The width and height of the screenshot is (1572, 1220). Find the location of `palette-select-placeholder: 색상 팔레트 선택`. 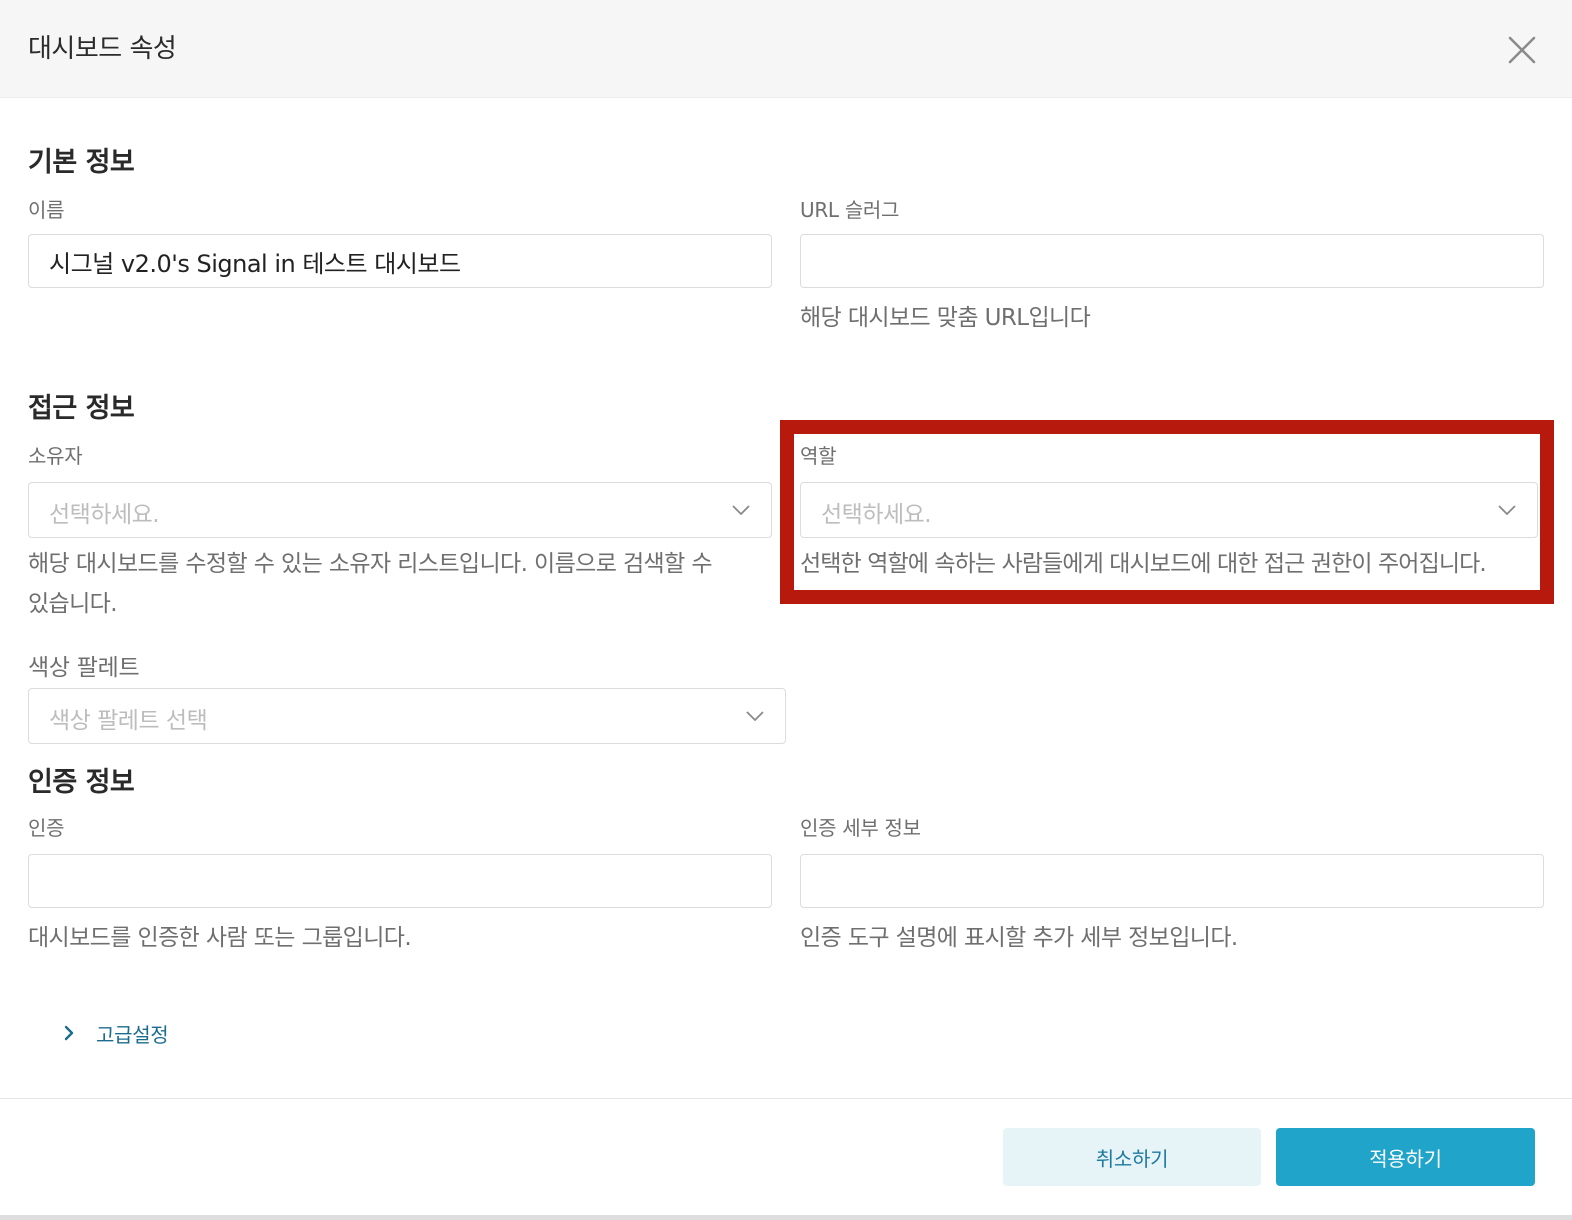

palette-select-placeholder: 색상 팔레트 선택 is located at coordinates (128, 721).